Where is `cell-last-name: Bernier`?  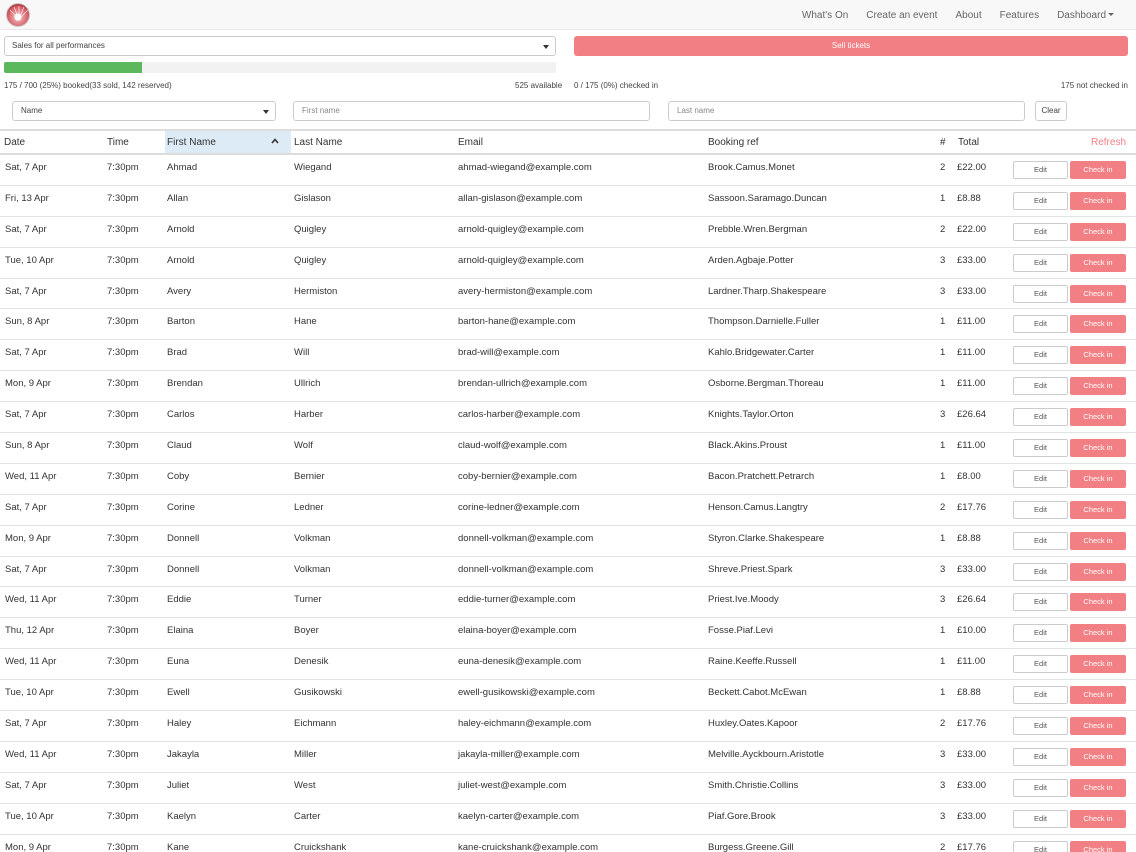
cell-last-name: Bernier is located at coordinates (309, 476).